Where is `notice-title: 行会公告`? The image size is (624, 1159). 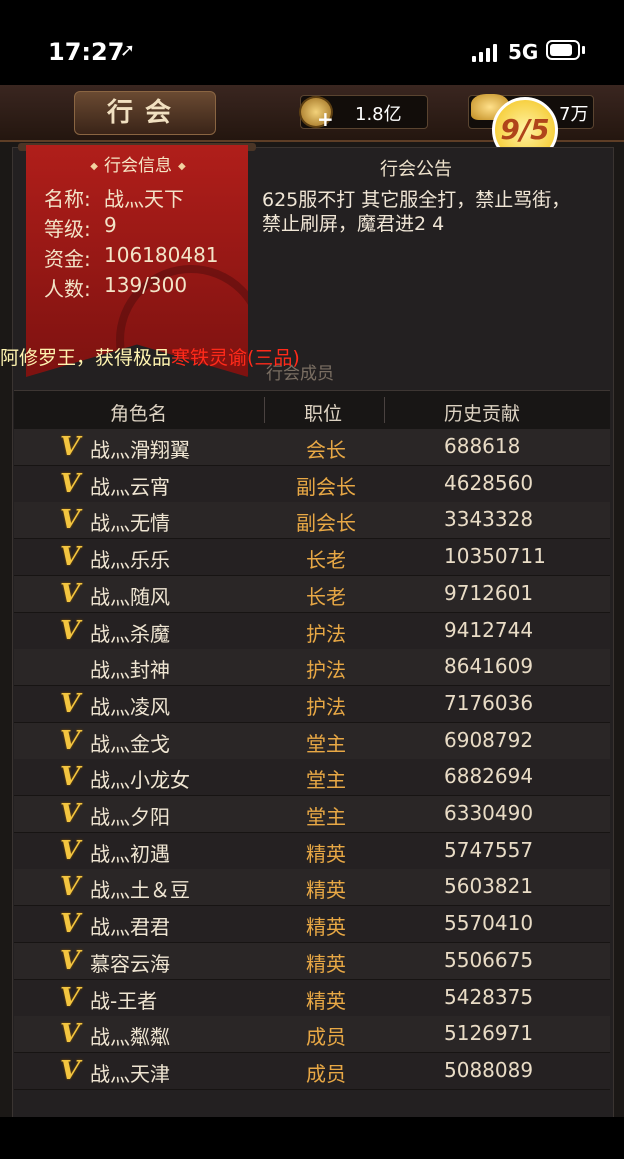 notice-title: 行会公告 is located at coordinates (416, 169).